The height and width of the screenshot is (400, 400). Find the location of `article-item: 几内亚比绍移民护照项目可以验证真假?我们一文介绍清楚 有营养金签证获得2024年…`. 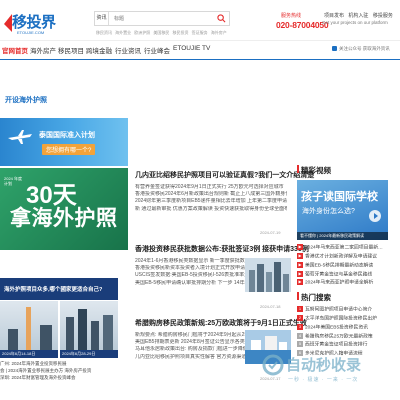

article-item: 几内亚比绍移民护照项目可以验证真假?我们一文介绍清楚 有营养金签证获得2024年… is located at coordinates (224, 191).